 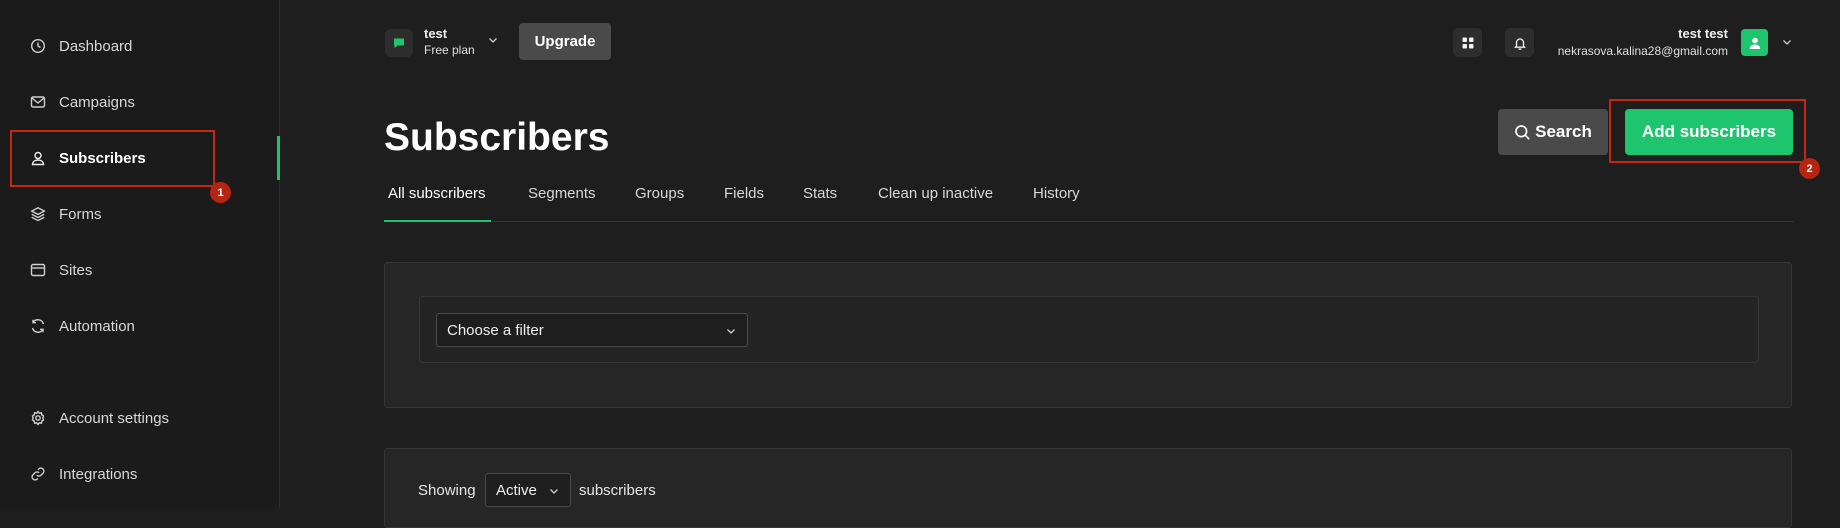 I want to click on tab-all-subscribers: All subscribers, so click(x=437, y=193).